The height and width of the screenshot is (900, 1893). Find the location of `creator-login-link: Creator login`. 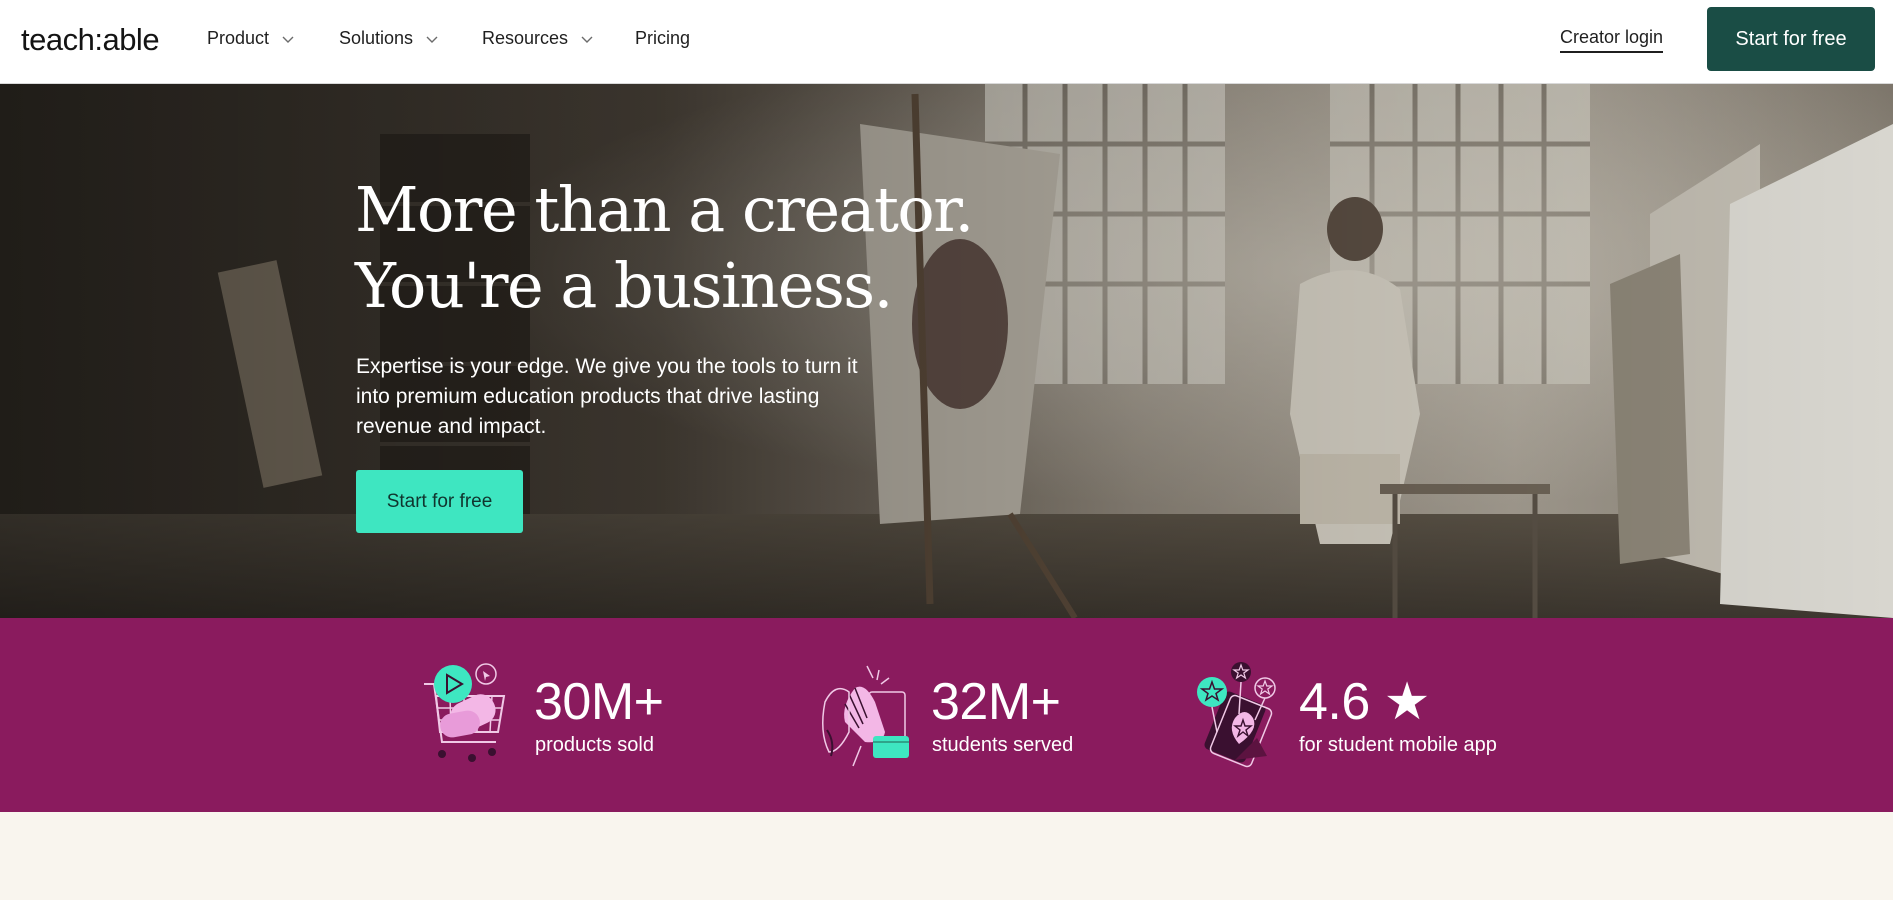

creator-login-link: Creator login is located at coordinates (1612, 40).